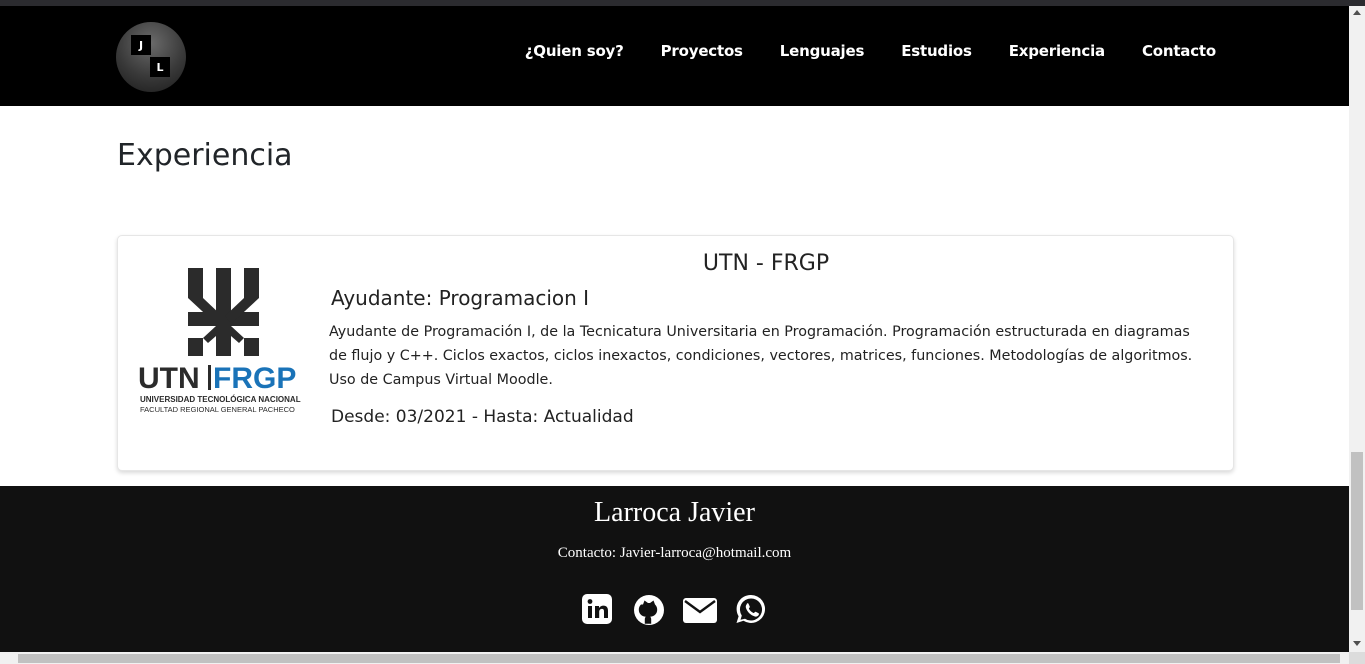 This screenshot has width=1365, height=664. What do you see at coordinates (674, 512) in the screenshot?
I see `footer-name: Larroca Javier` at bounding box center [674, 512].